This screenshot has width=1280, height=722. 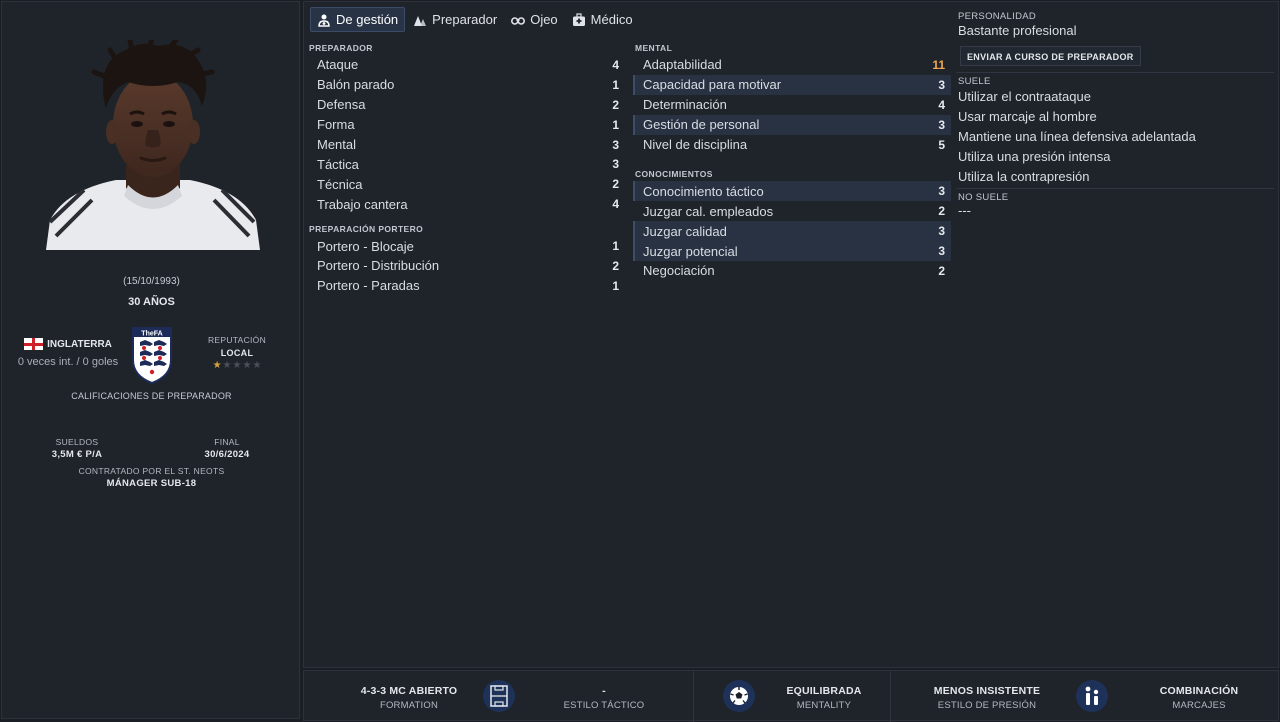 I want to click on attribute-row: Trabajo cantera 4, so click(x=466, y=204).